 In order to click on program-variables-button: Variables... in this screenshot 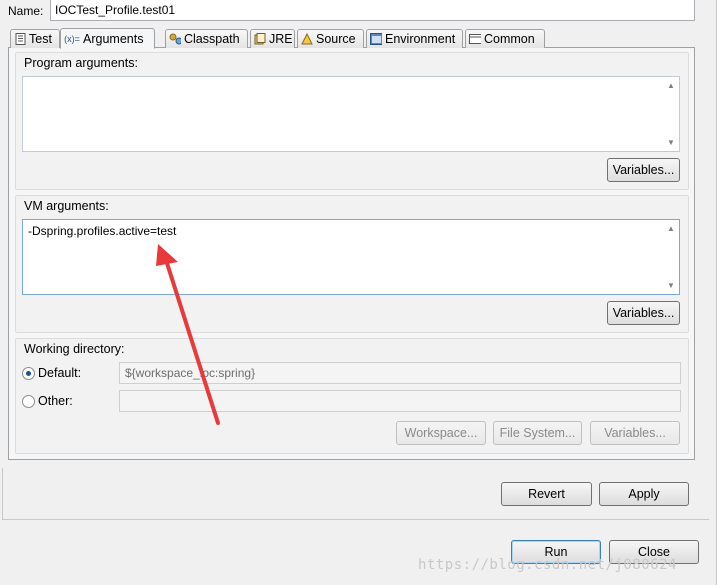, I will do `click(643, 170)`.